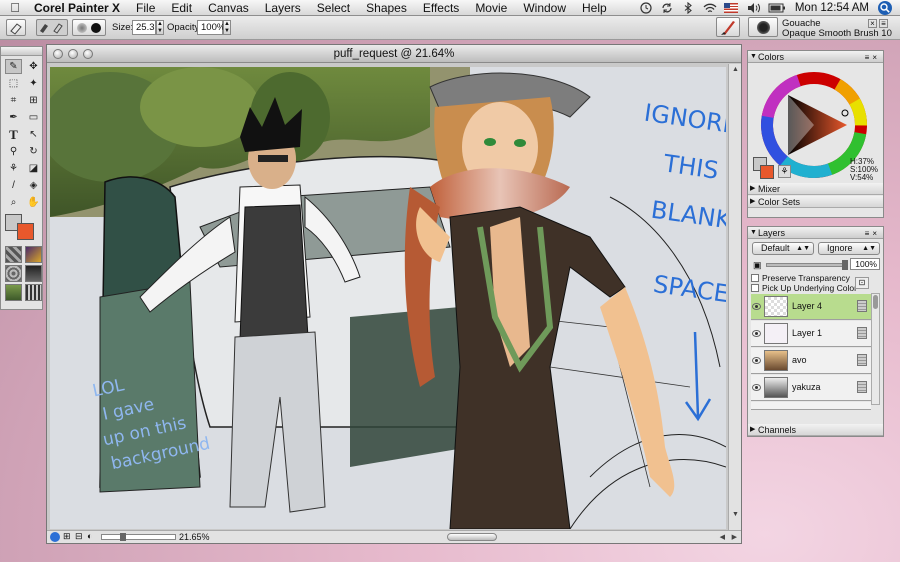 This screenshot has height=562, width=900. What do you see at coordinates (804, 288) in the screenshot?
I see `pick-up-underlying-option: Pick Up Underlying Color` at bounding box center [804, 288].